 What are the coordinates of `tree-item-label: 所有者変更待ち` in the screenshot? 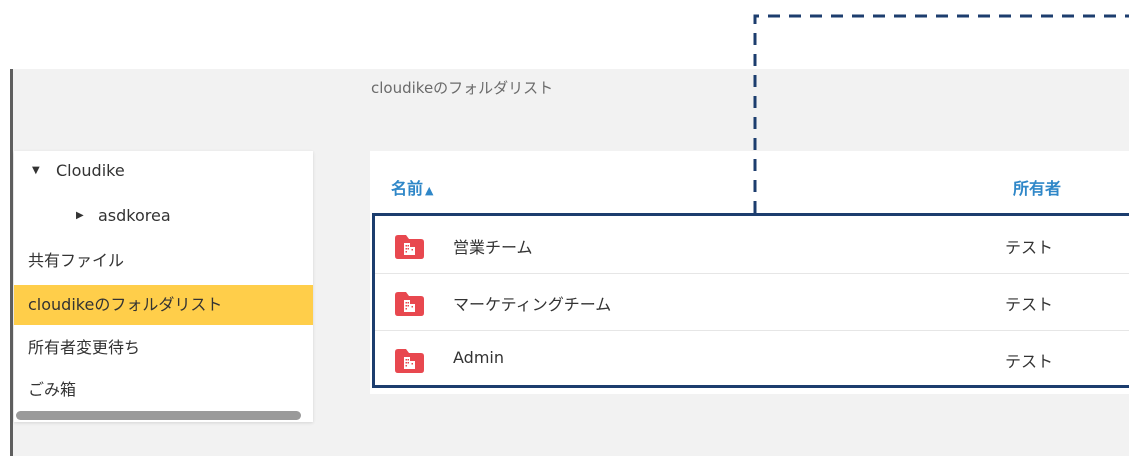 It's located at (84, 347).